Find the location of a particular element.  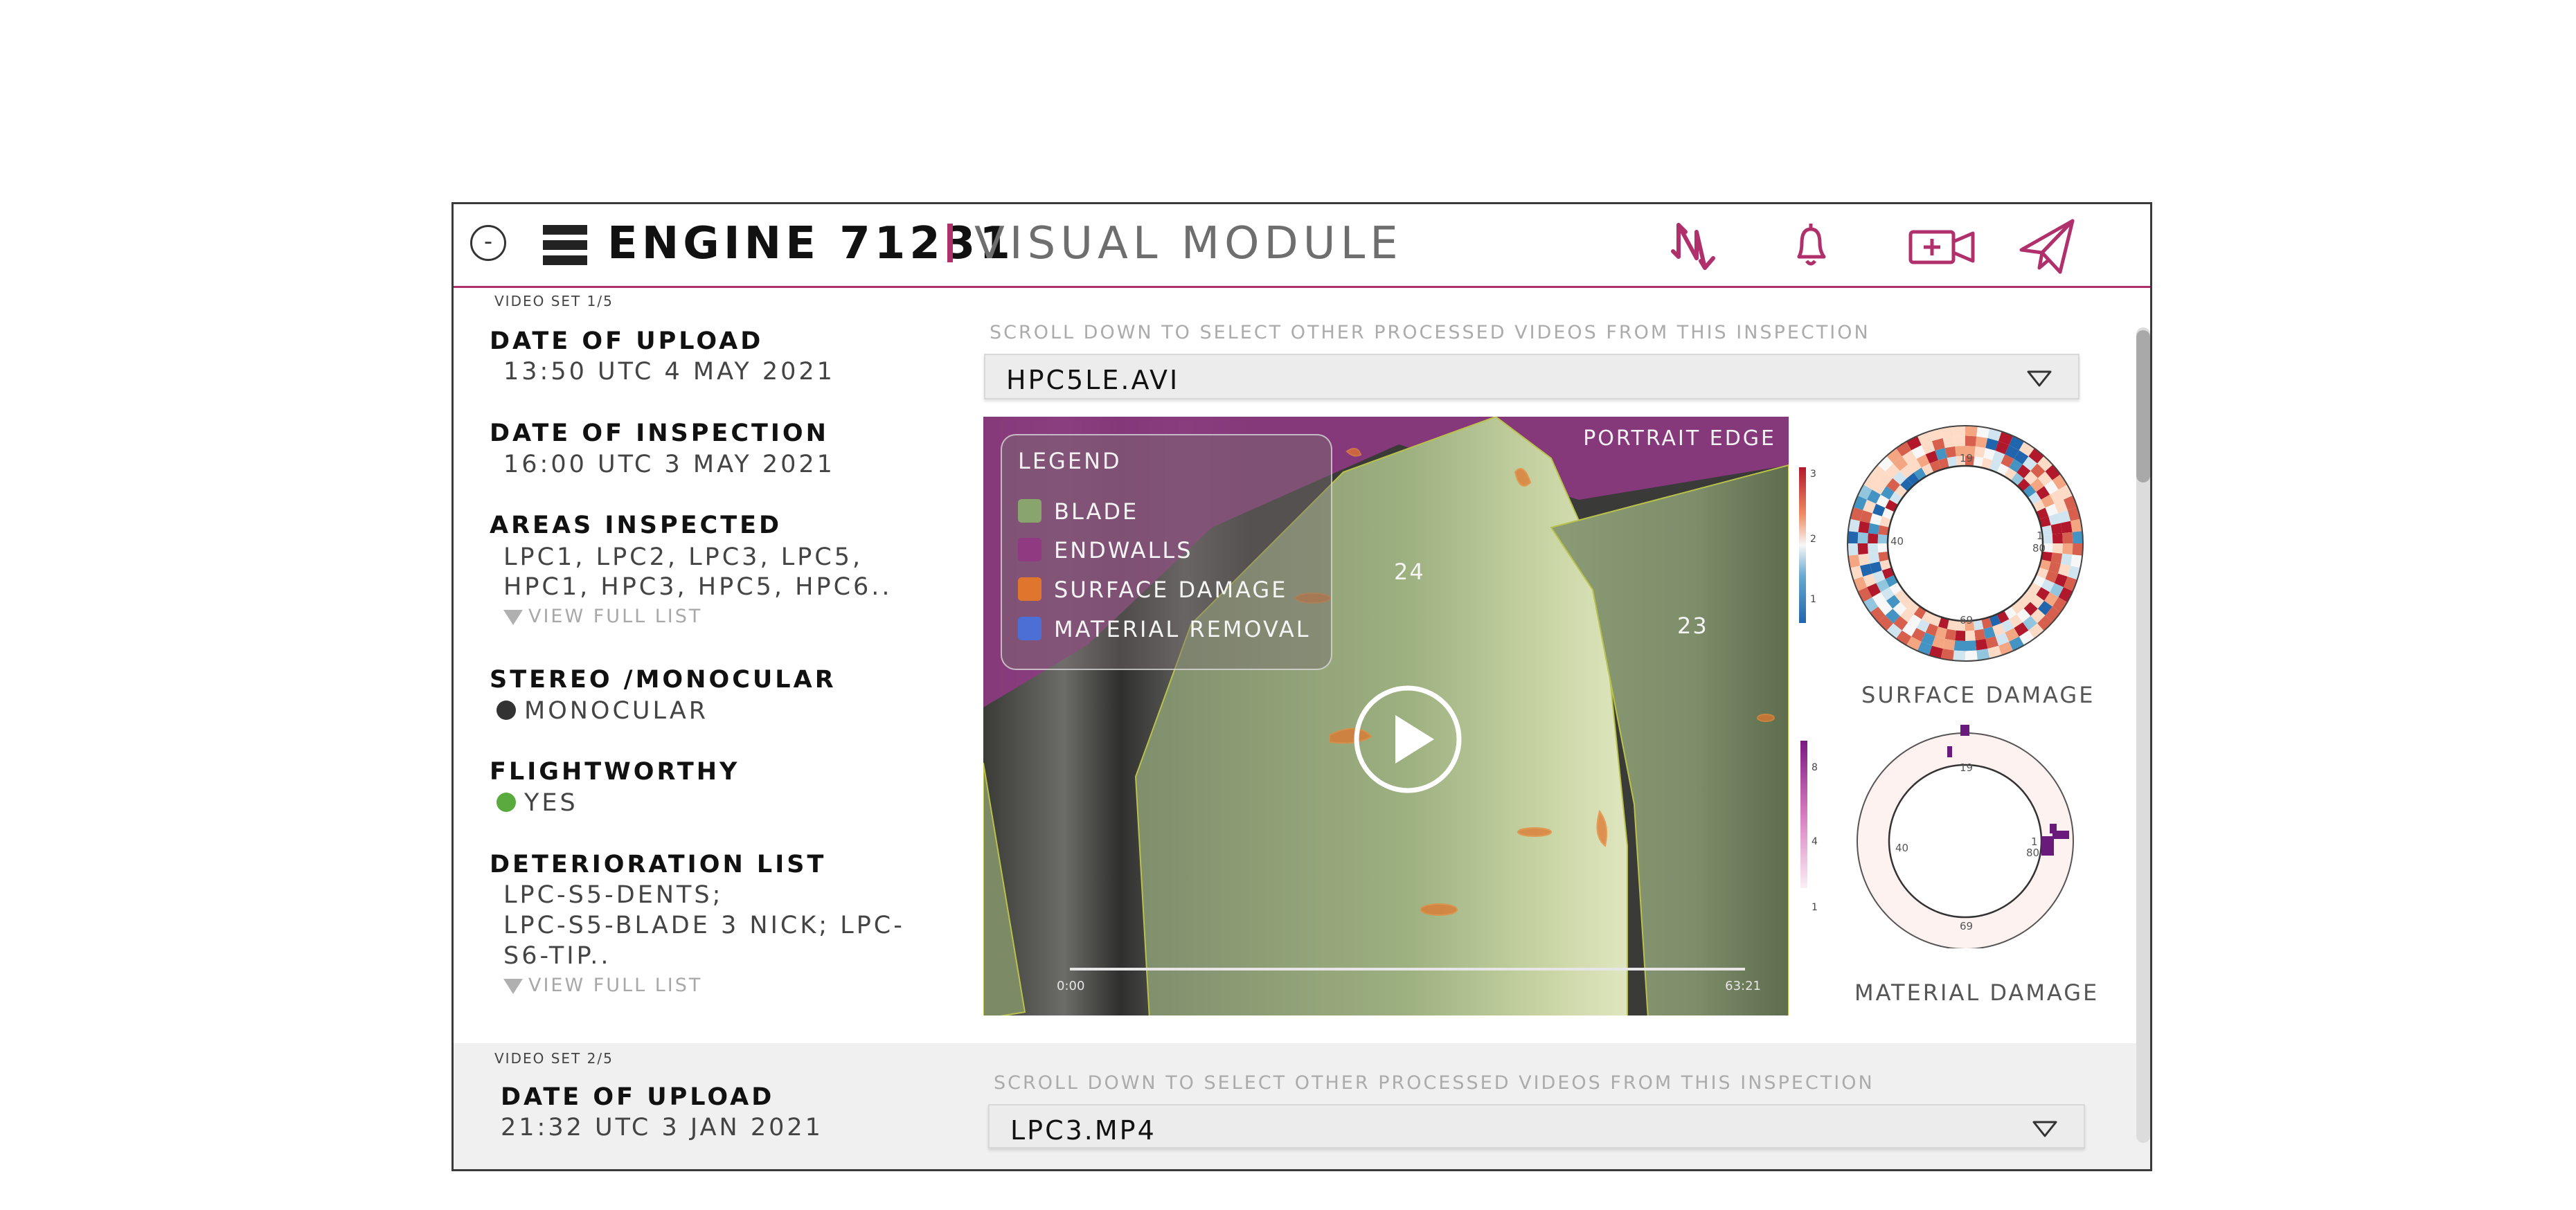

upload-date-value: 21:32 UTC 3 JAN 2021 is located at coordinates (662, 1127).